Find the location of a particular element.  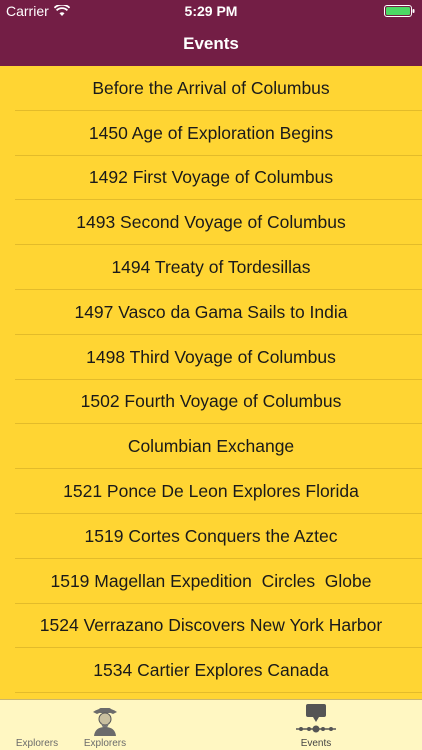

battery-icon is located at coordinates (399, 11).